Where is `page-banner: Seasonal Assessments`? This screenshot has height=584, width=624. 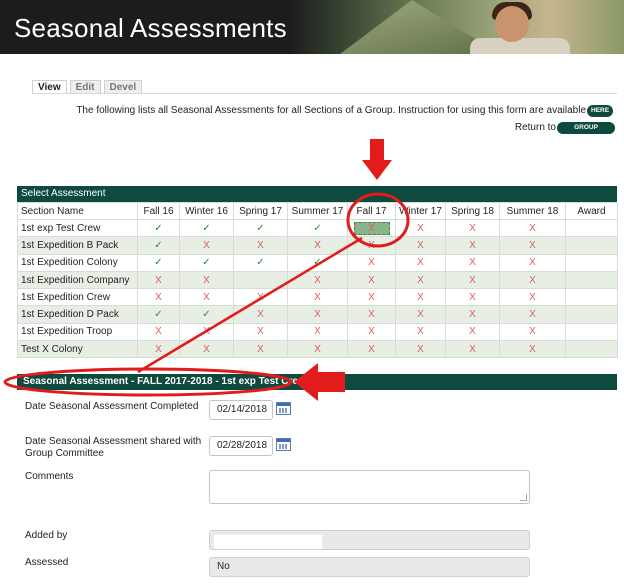 page-banner: Seasonal Assessments is located at coordinates (312, 27).